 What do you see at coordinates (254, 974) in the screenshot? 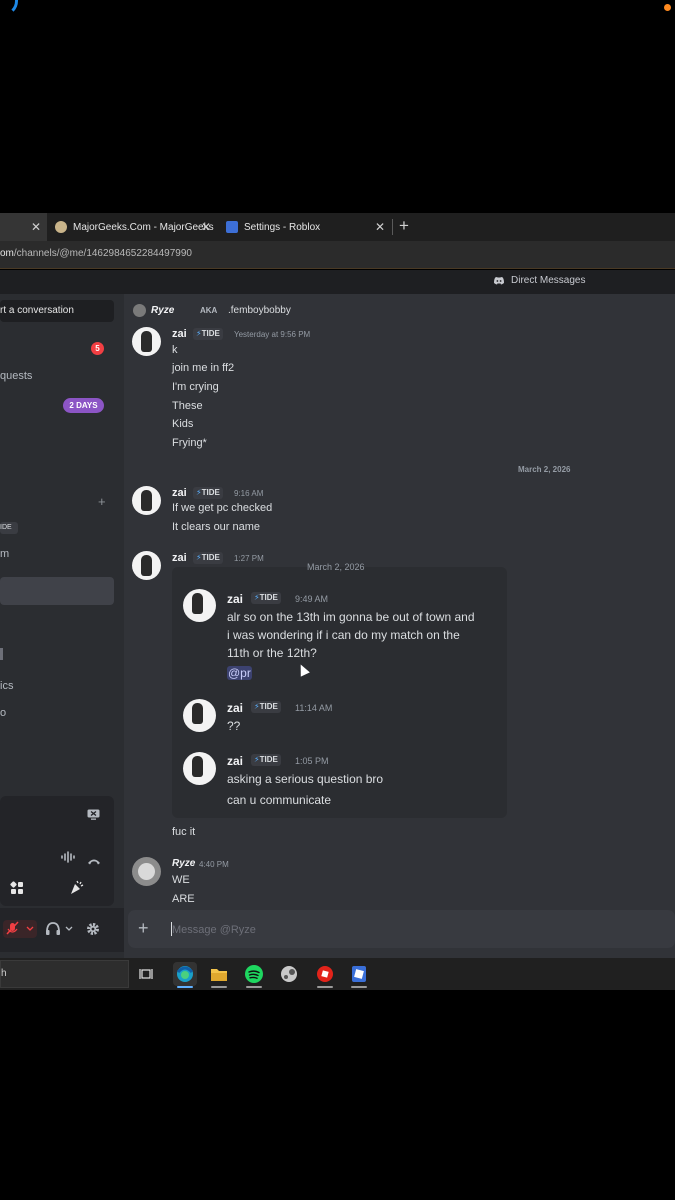
I see `spotify-icon` at bounding box center [254, 974].